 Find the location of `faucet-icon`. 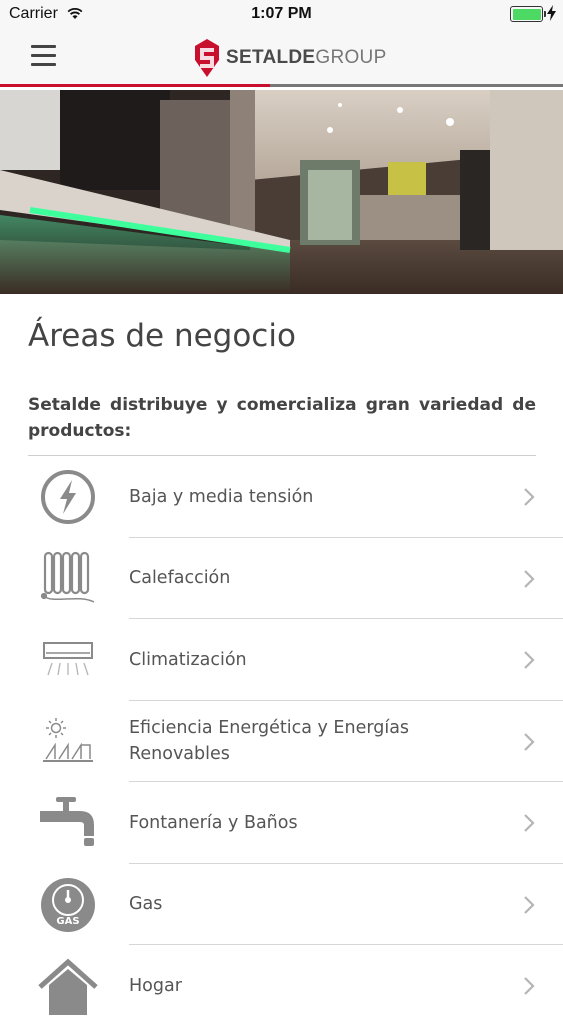

faucet-icon is located at coordinates (67, 821).